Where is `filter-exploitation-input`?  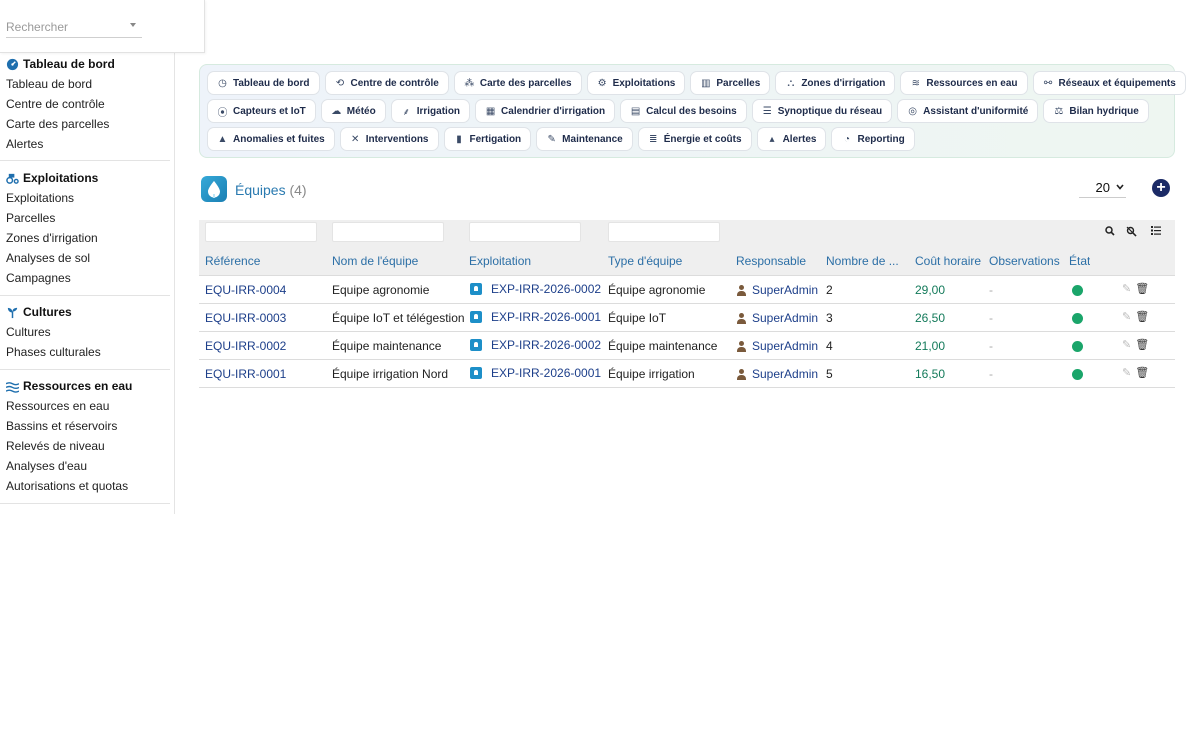
filter-exploitation-input is located at coordinates (525, 232).